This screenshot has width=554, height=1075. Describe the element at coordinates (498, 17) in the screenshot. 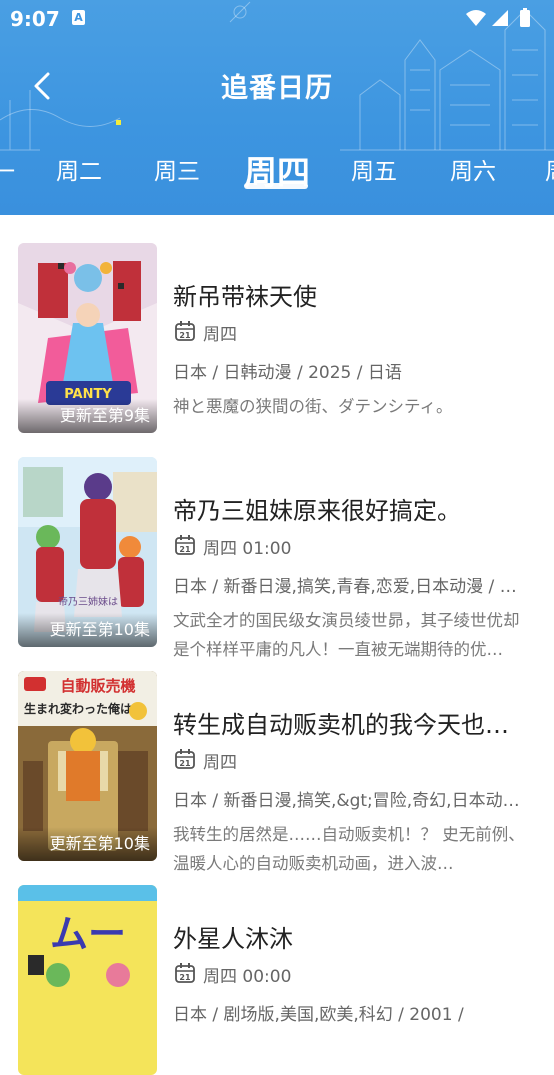

I see `wifi-signal-battery-icon` at that location.